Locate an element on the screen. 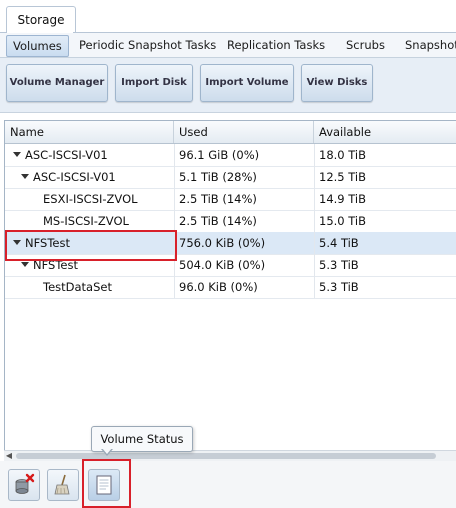 This screenshot has width=456, height=508. volume-actions-bar is located at coordinates (228, 484).